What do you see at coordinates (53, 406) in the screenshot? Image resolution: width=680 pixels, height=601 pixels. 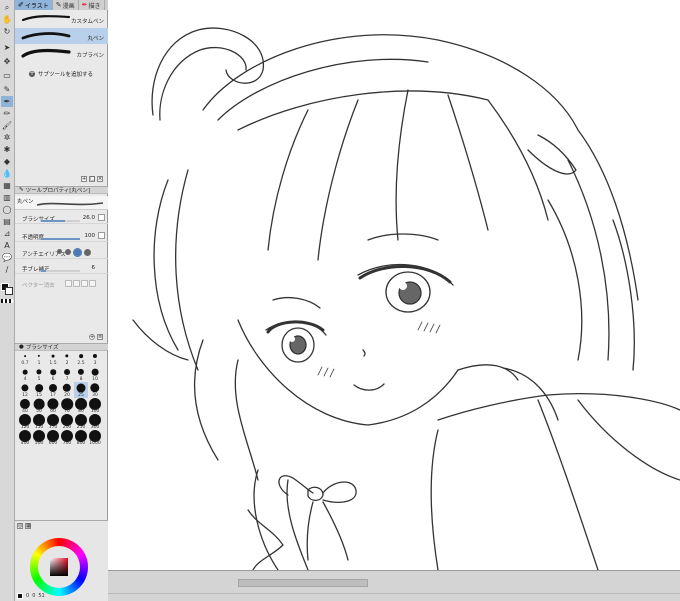 I see `brush-size-preset: 60` at bounding box center [53, 406].